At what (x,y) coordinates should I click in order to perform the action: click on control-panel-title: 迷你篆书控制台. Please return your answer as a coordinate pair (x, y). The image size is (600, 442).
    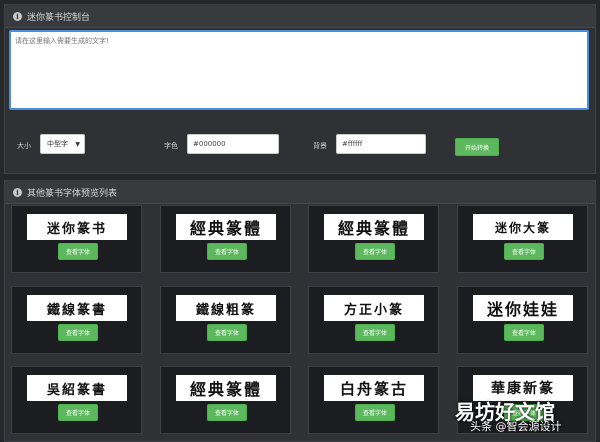
    Looking at the image, I should click on (59, 17).